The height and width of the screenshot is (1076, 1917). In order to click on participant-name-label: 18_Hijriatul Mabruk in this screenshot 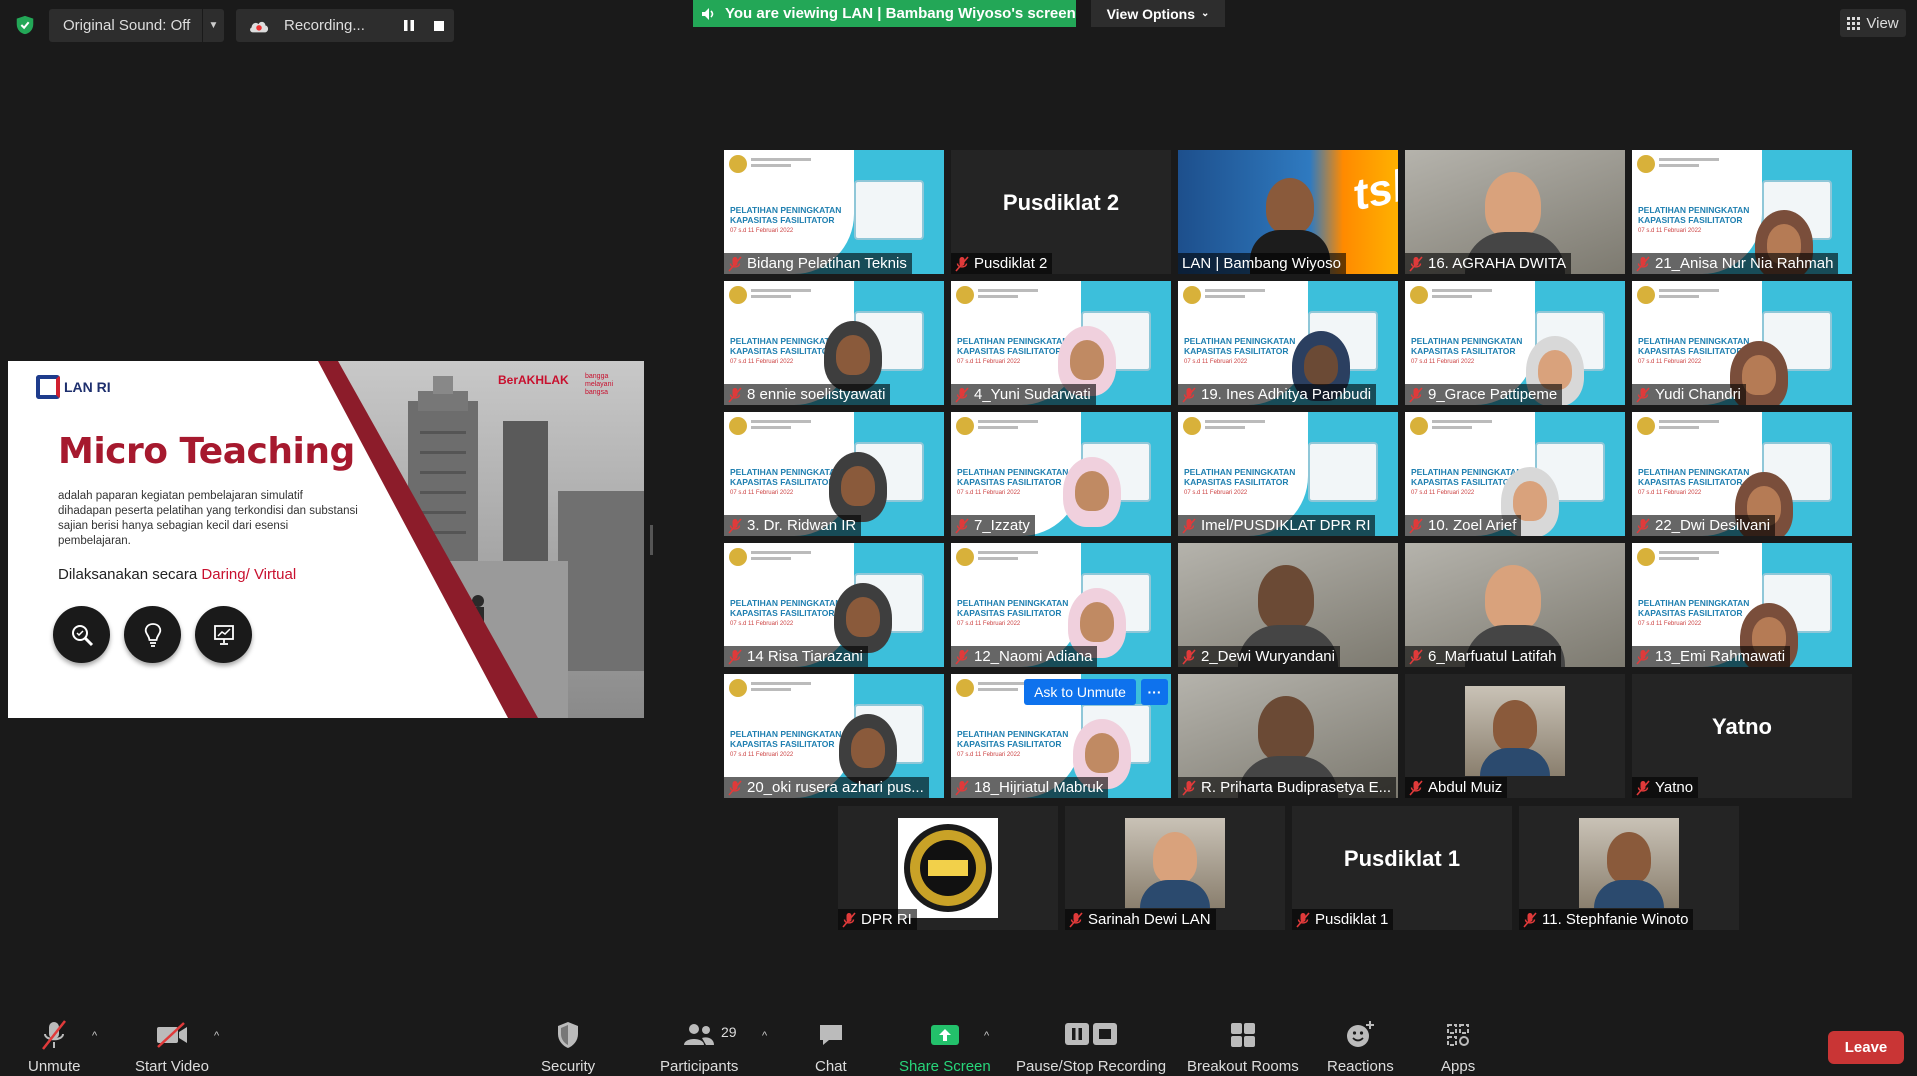, I will do `click(1030, 787)`.